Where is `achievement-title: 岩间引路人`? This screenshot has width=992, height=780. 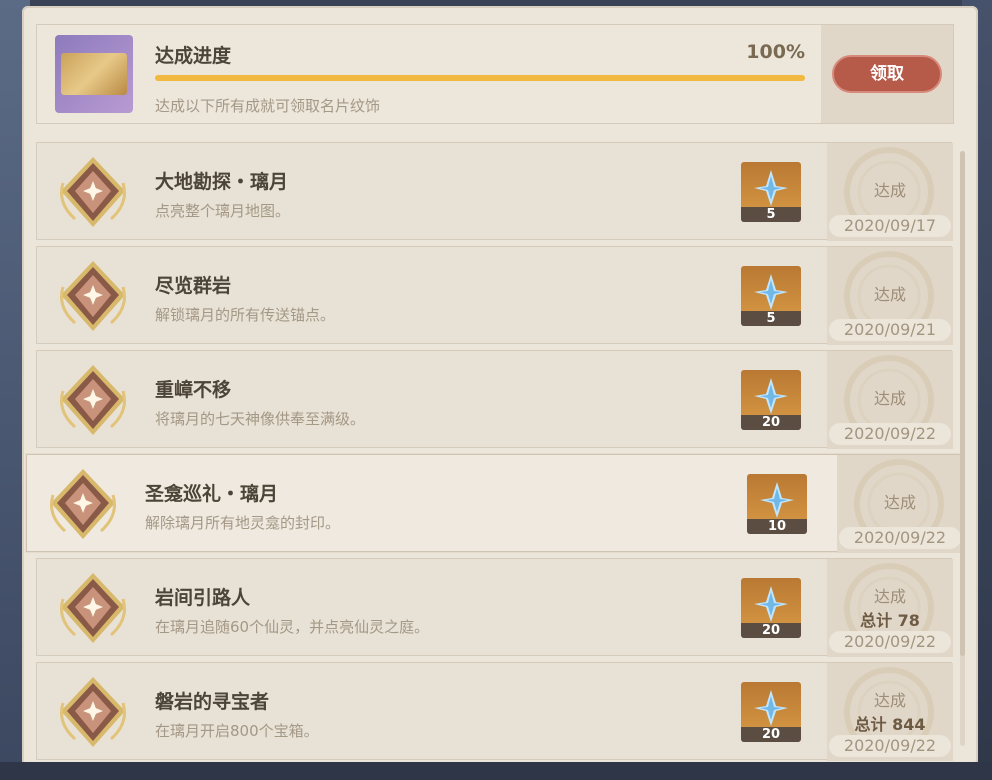 achievement-title: 岩间引路人 is located at coordinates (203, 598).